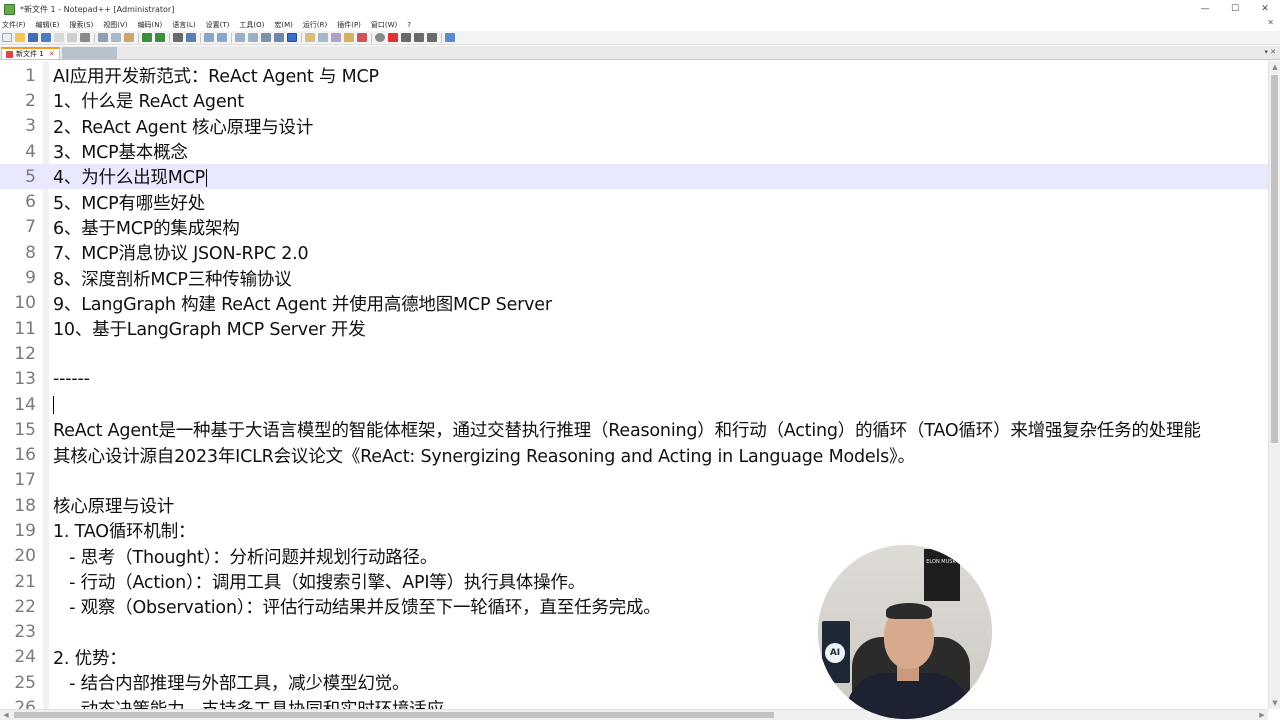 The height and width of the screenshot is (721, 1280). I want to click on menu-language: 语言(L), so click(183, 25).